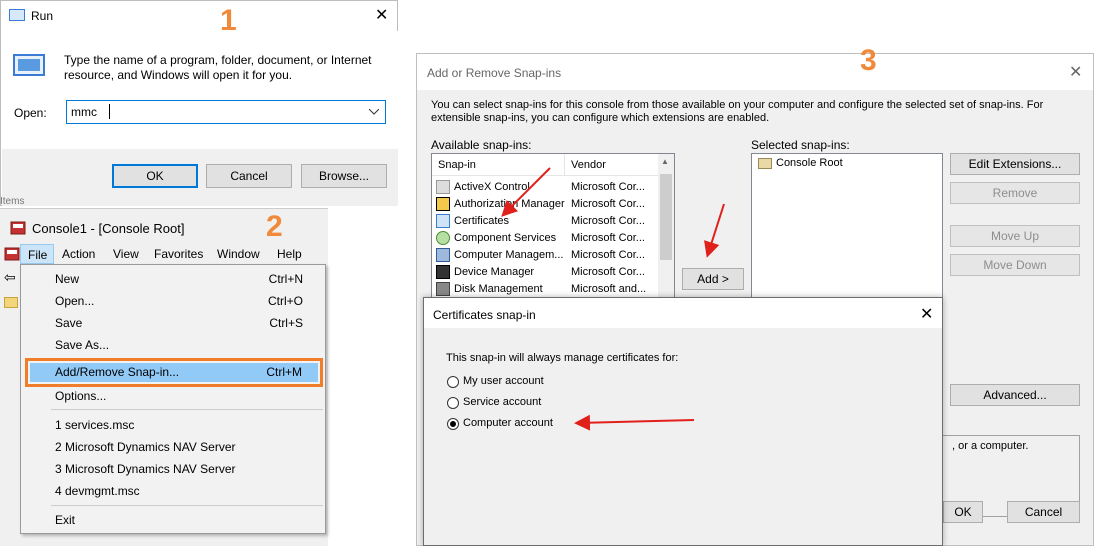 This screenshot has width=1094, height=546. I want to click on annotation-arrows, so click(613, 299).